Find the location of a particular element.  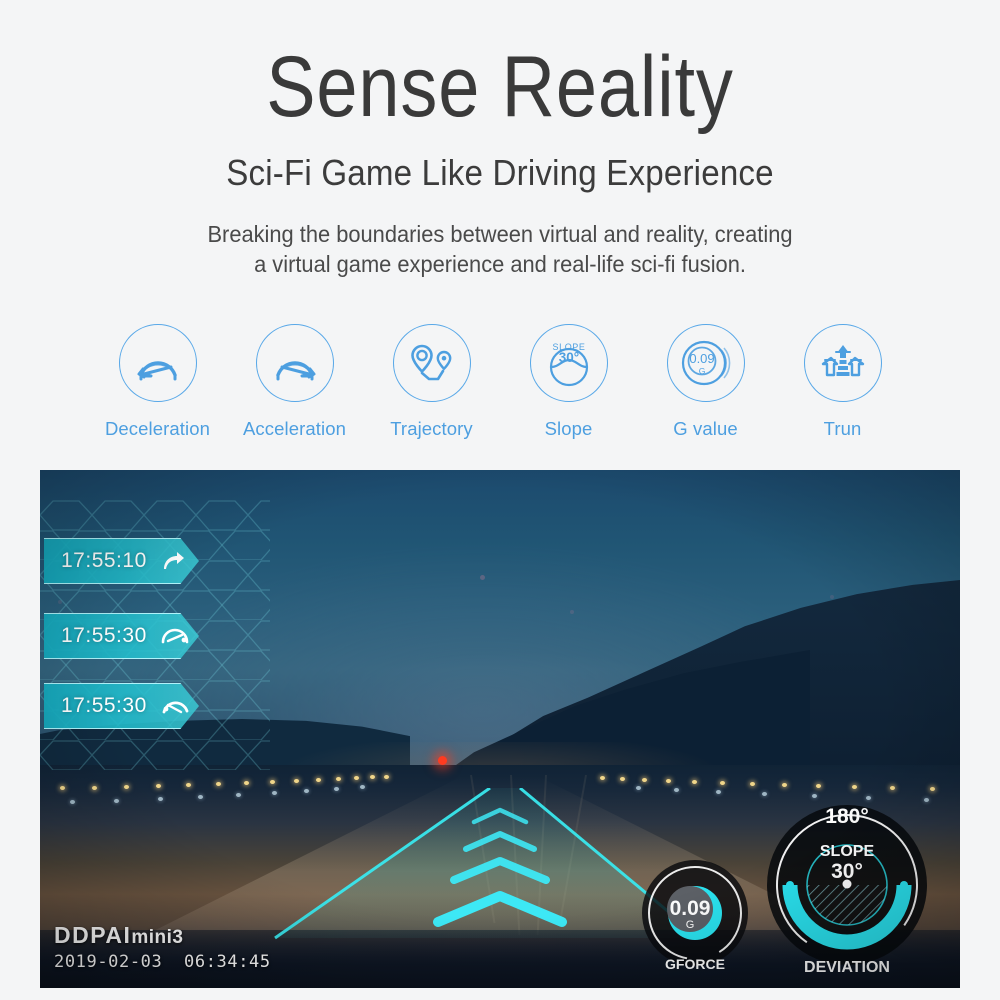

svg-text: 0.09 is located at coordinates (701, 358).